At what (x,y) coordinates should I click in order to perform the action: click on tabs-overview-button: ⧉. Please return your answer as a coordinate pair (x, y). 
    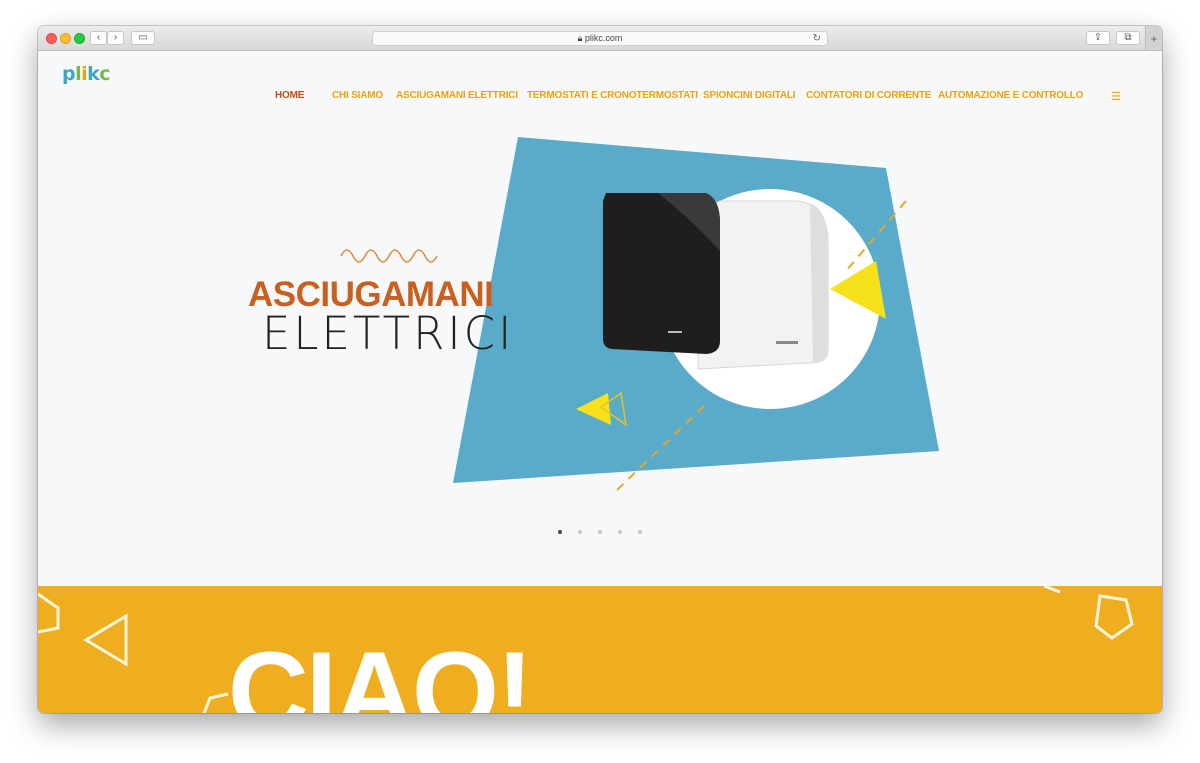
    Looking at the image, I should click on (1128, 38).